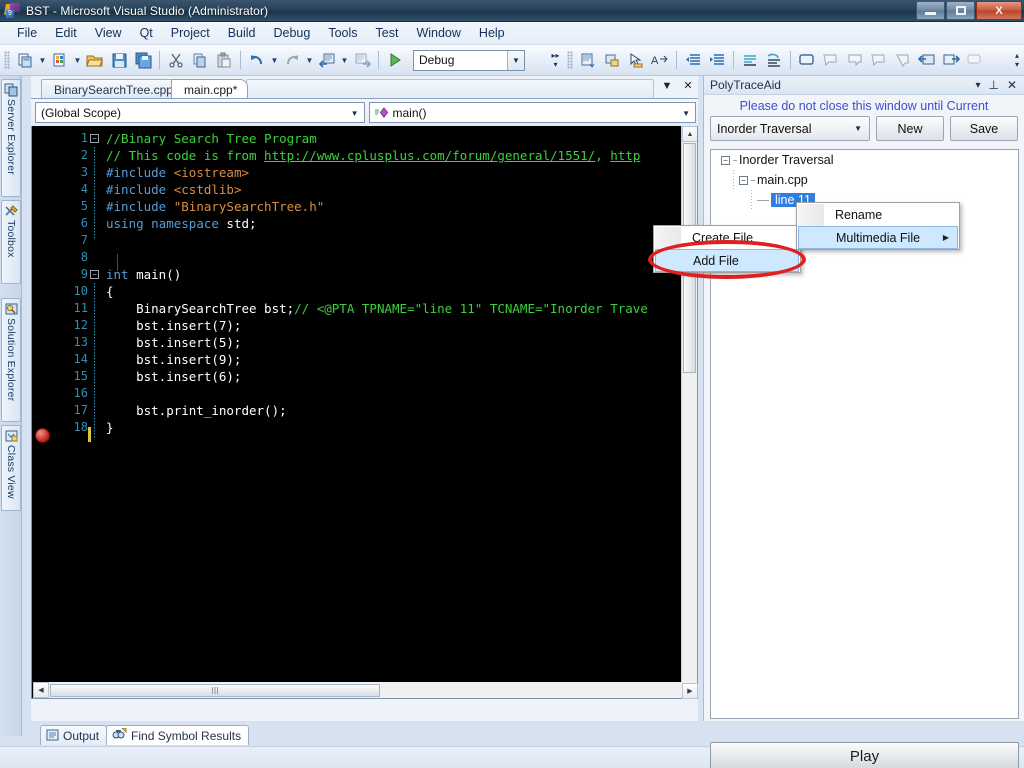 This screenshot has width=1024, height=768. I want to click on menu-project: Project, so click(190, 33).